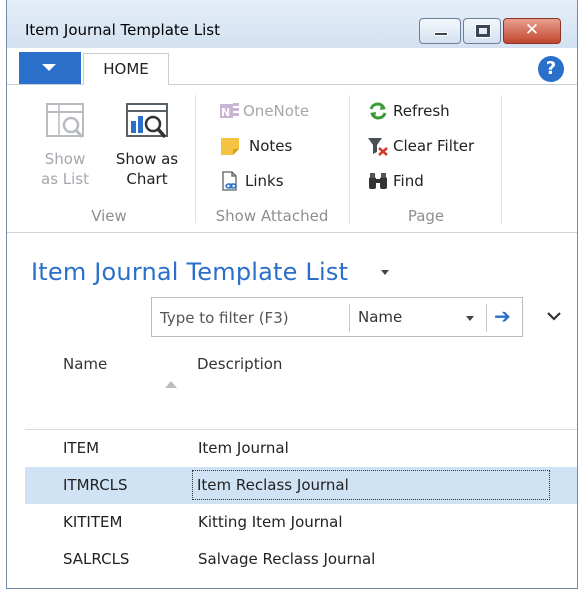  What do you see at coordinates (292, 67) in the screenshot?
I see `ribbon-tab-bar: HOME ?` at bounding box center [292, 67].